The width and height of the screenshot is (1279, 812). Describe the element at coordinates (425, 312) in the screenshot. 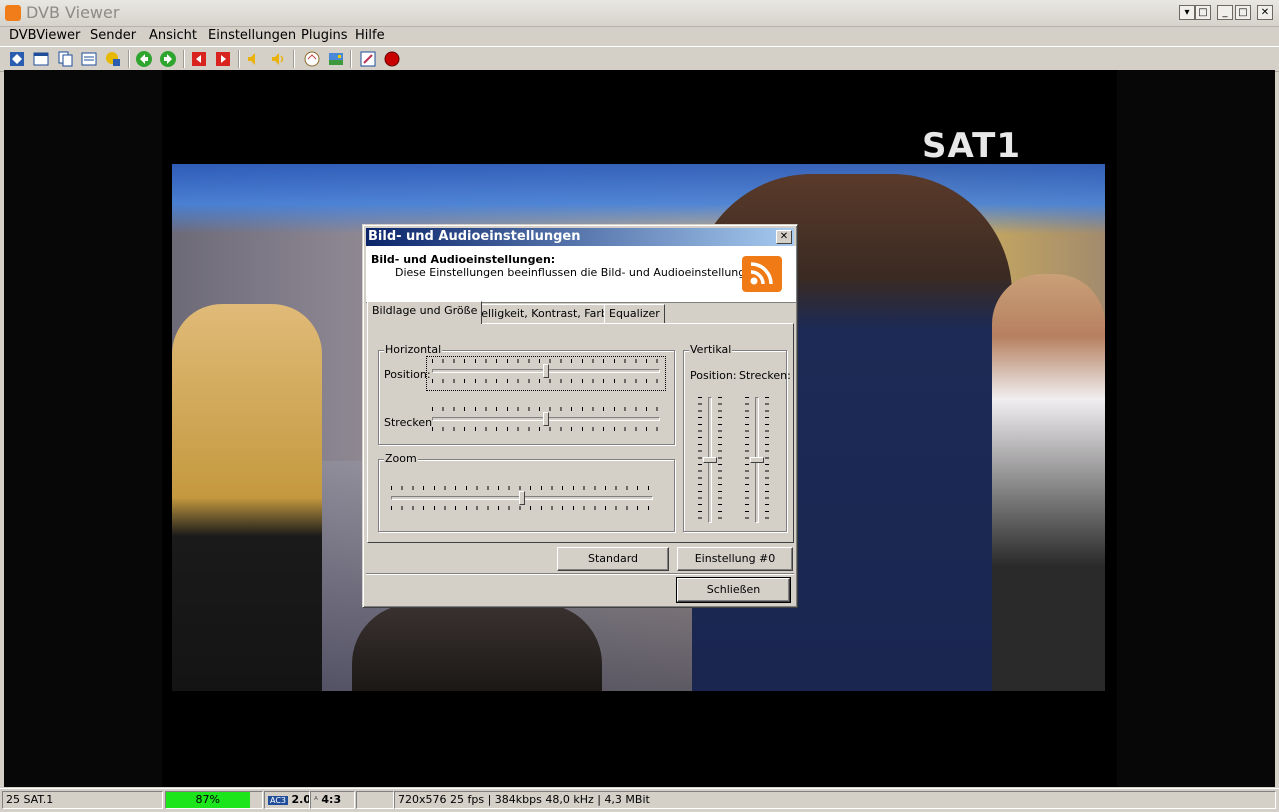

I see `tab-bildlage: Bildlage und Größe` at that location.